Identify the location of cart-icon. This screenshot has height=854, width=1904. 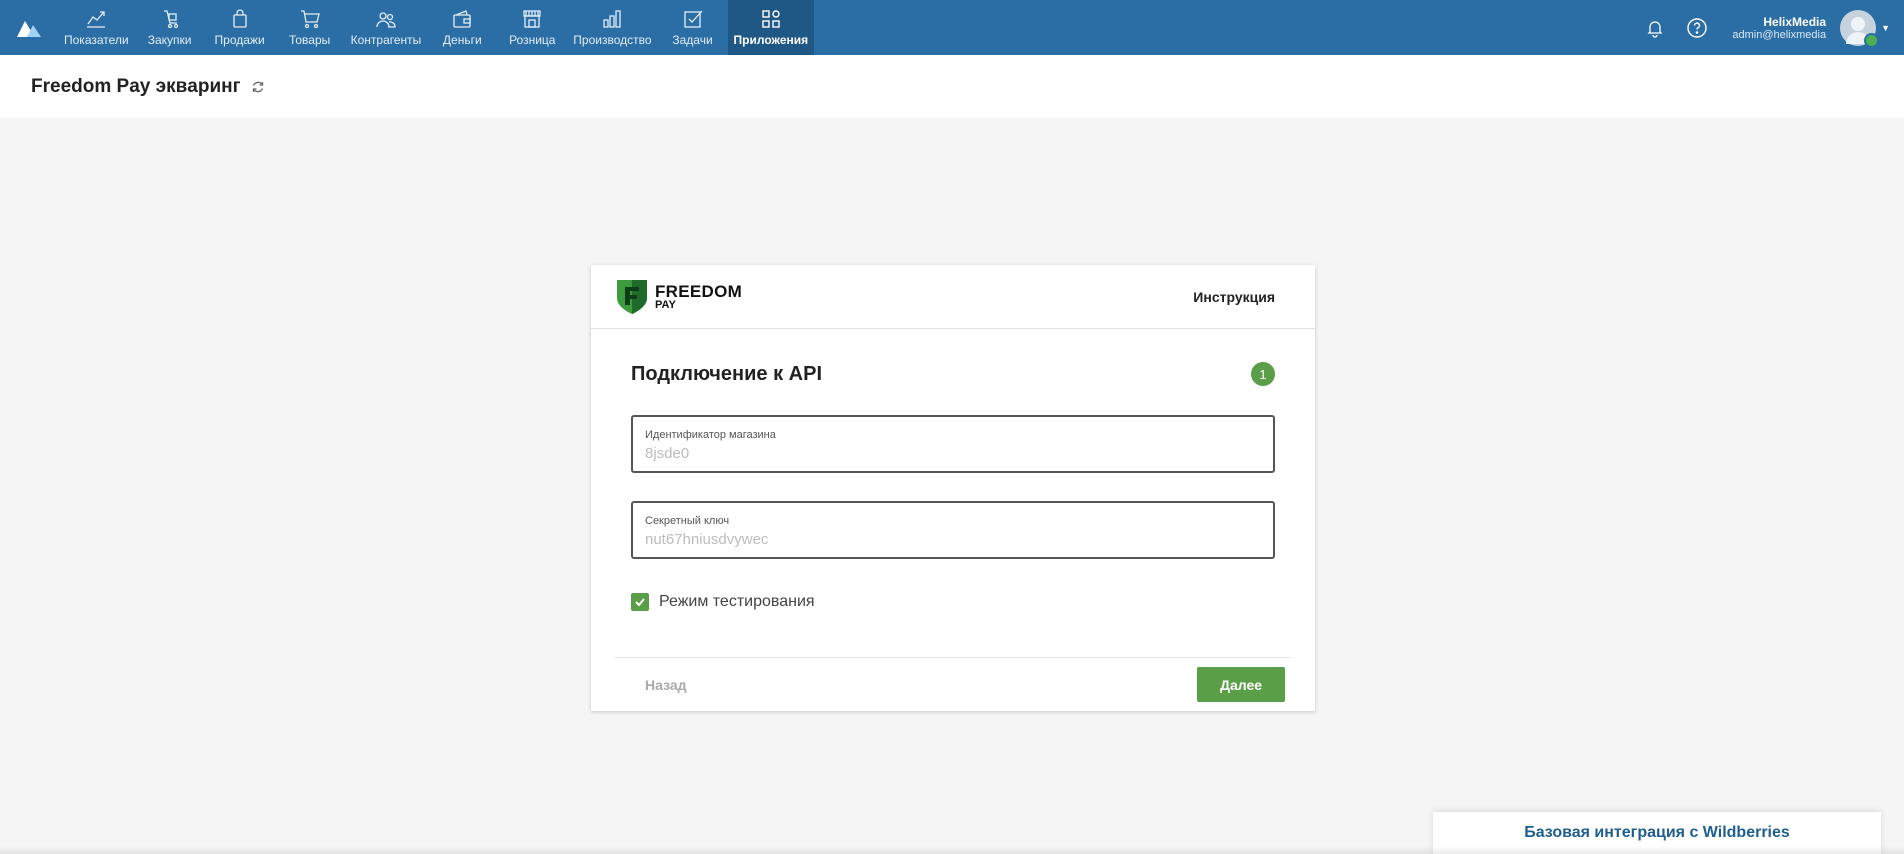
(310, 19).